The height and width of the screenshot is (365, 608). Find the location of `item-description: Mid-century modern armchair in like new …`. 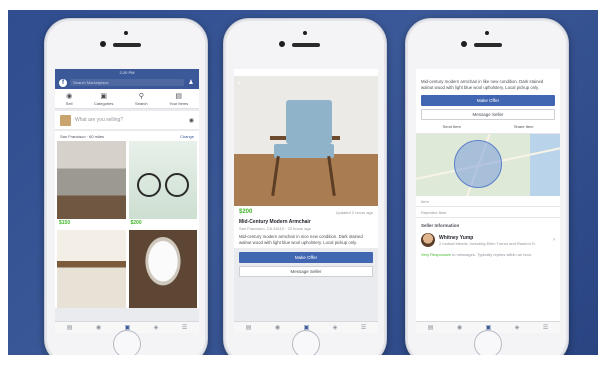

item-description: Mid-century modern armchair in like new … is located at coordinates (488, 84).